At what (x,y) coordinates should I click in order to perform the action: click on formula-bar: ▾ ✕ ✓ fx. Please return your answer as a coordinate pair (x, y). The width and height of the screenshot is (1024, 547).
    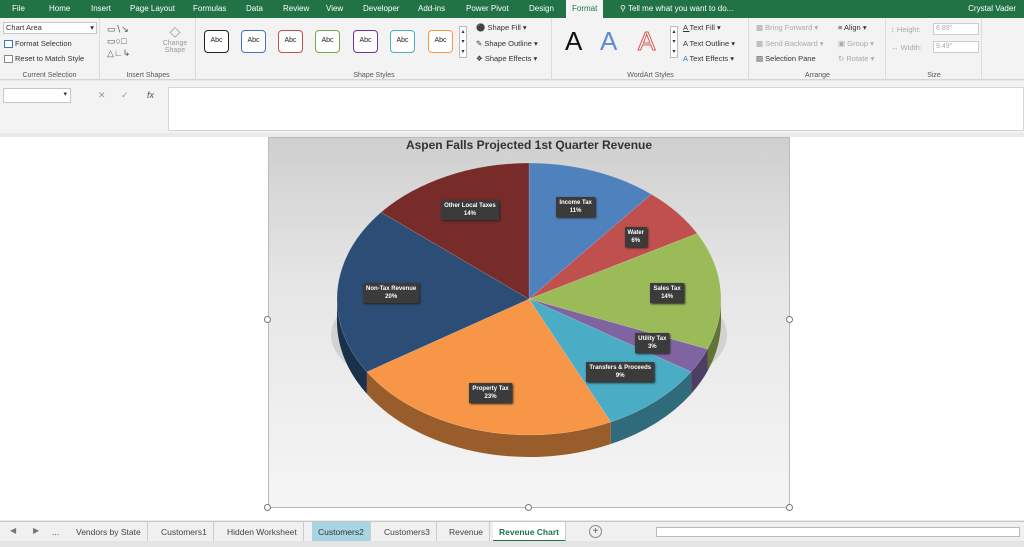
    Looking at the image, I should click on (512, 107).